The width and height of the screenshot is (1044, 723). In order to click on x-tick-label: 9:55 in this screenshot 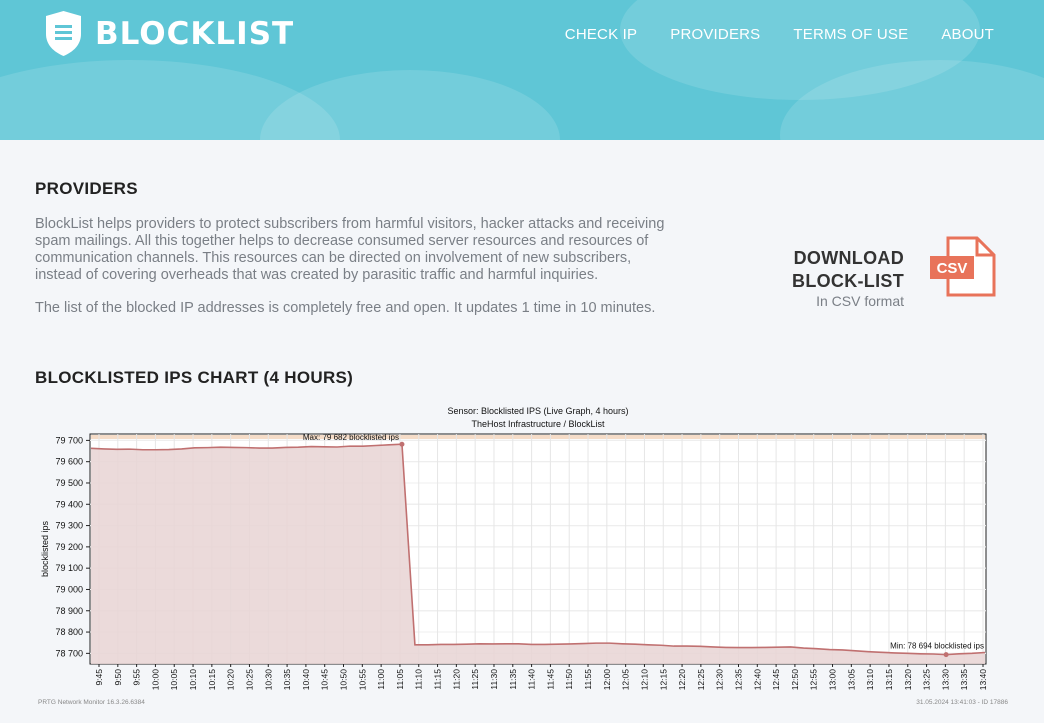, I will do `click(137, 677)`.